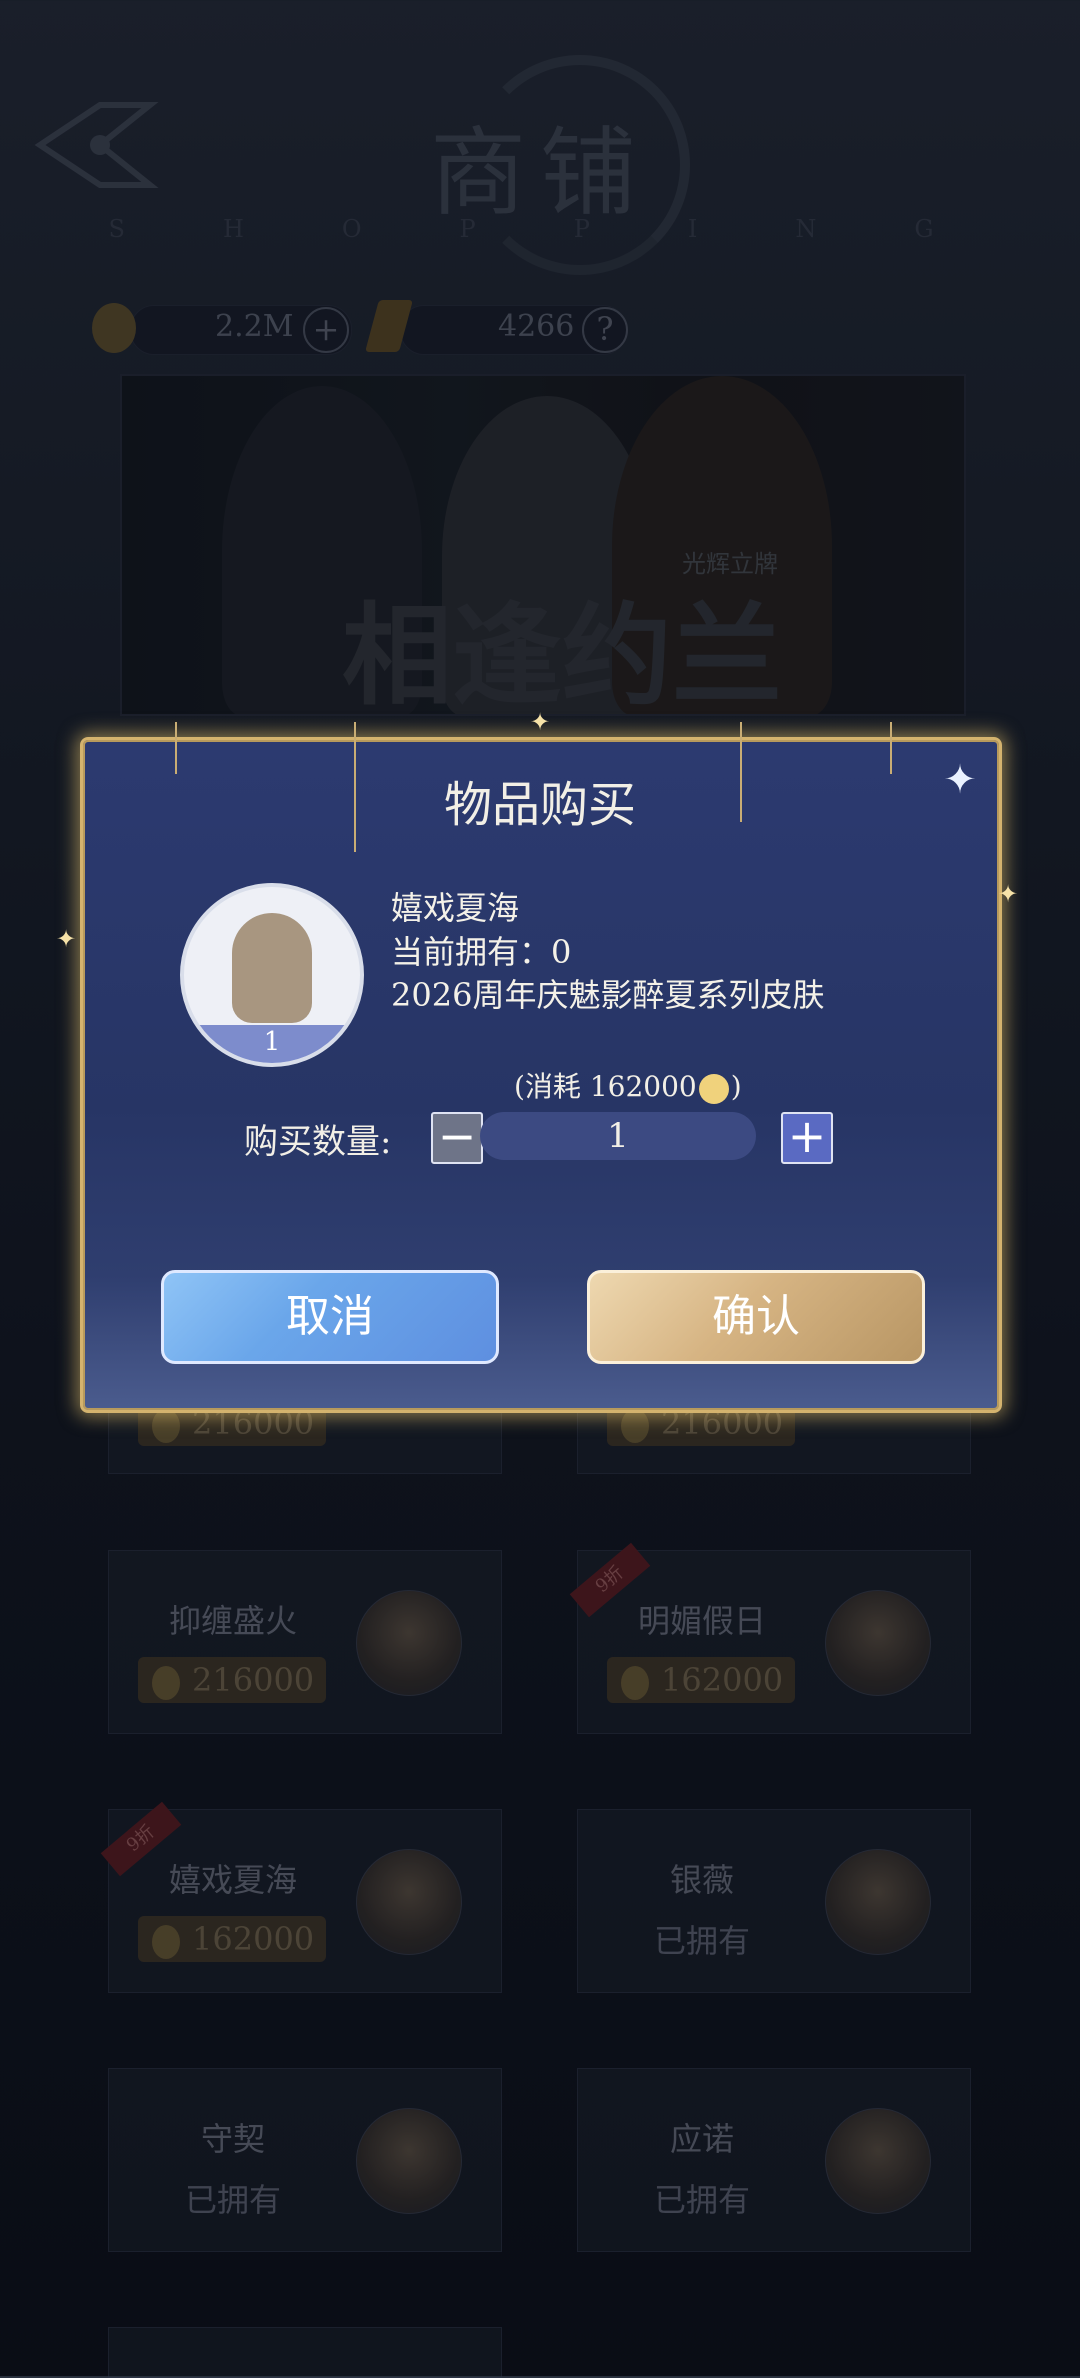 The width and height of the screenshot is (1080, 2378). What do you see at coordinates (756, 1317) in the screenshot?
I see `confirm-button: 确认` at bounding box center [756, 1317].